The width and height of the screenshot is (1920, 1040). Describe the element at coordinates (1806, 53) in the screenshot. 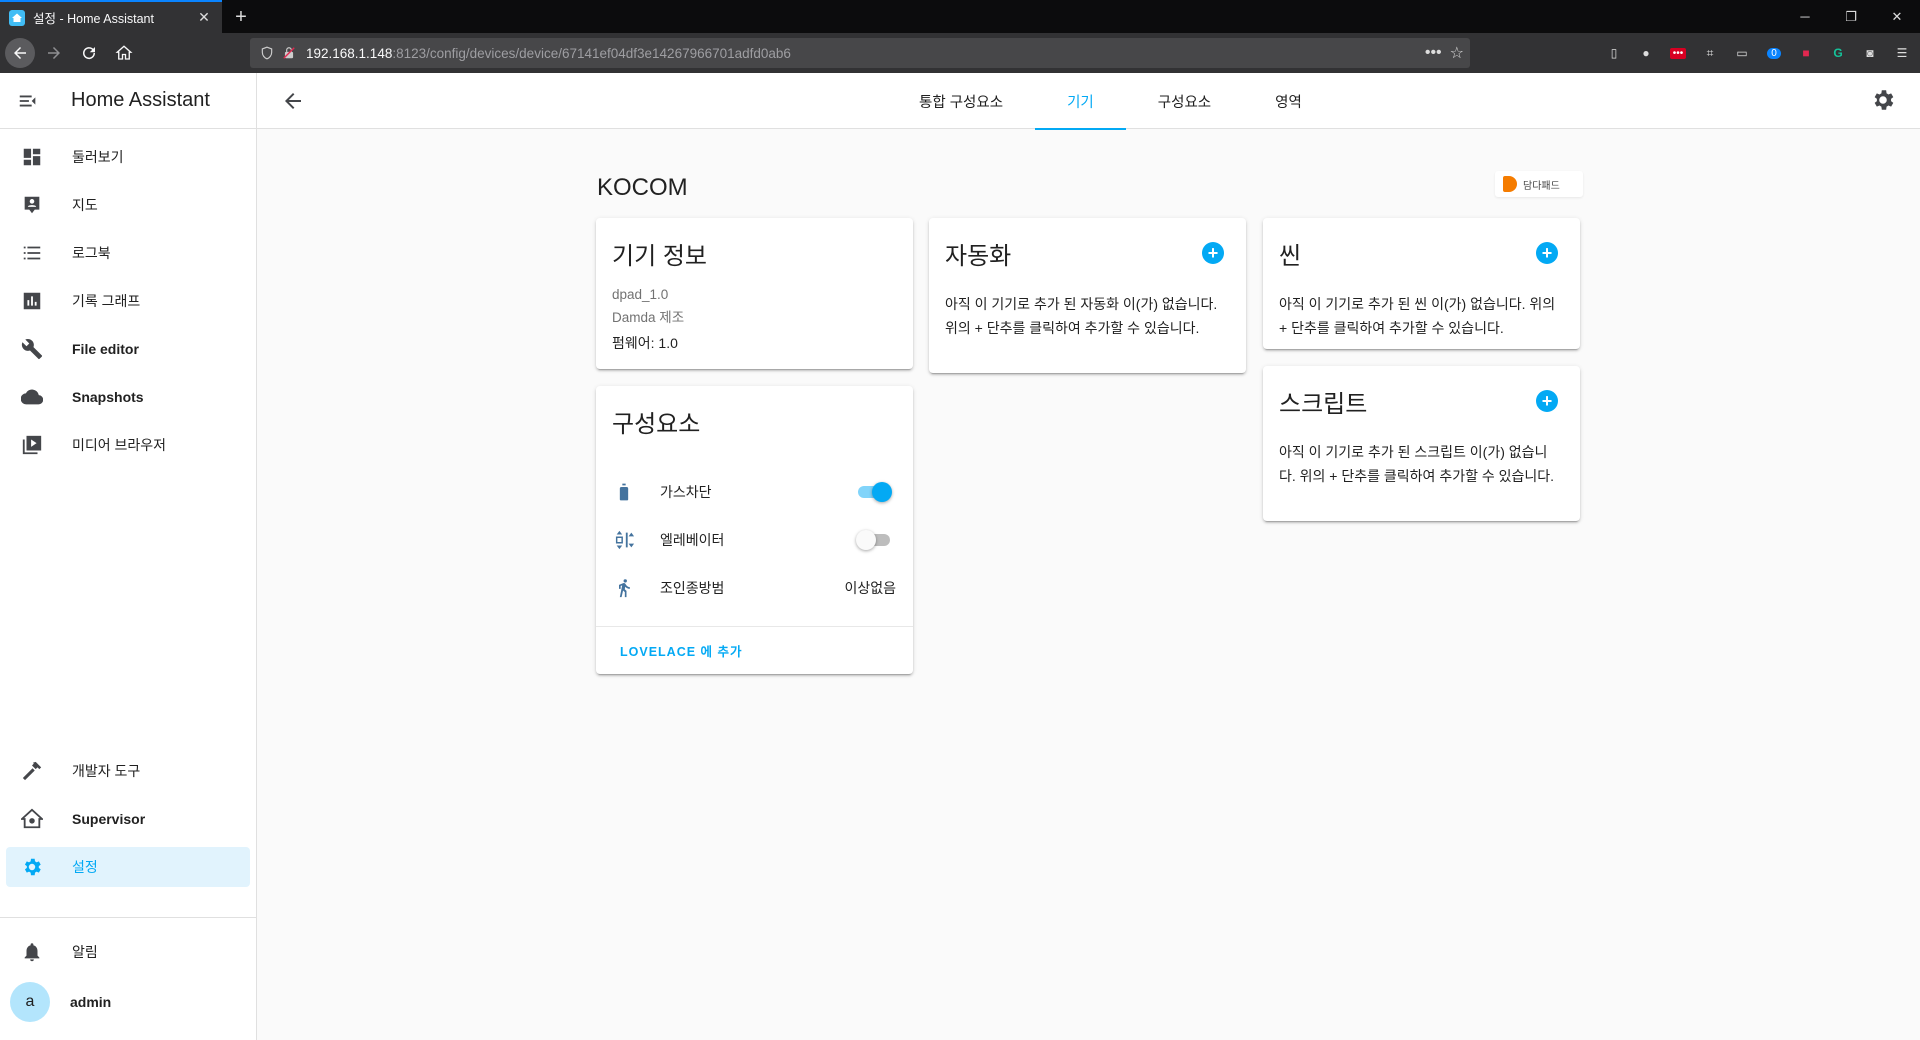

I see `lock-extension-icon: ■` at that location.